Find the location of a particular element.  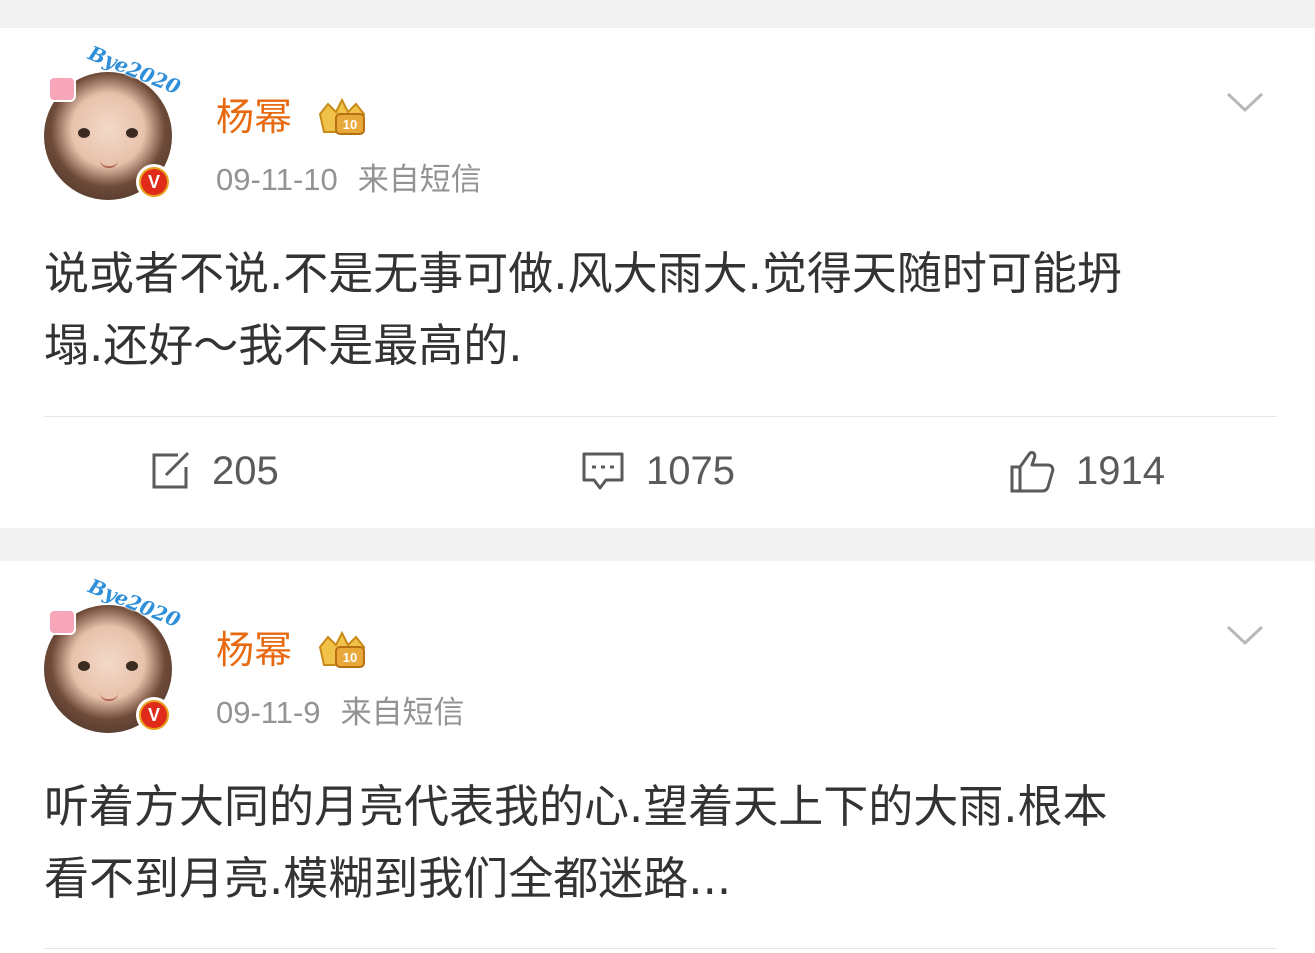

comment-icon is located at coordinates (603, 471).